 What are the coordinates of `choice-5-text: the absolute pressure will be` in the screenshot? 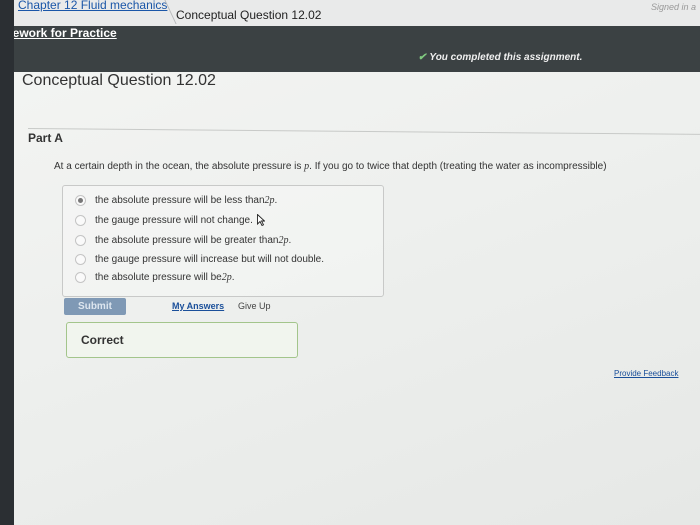 It's located at (158, 277).